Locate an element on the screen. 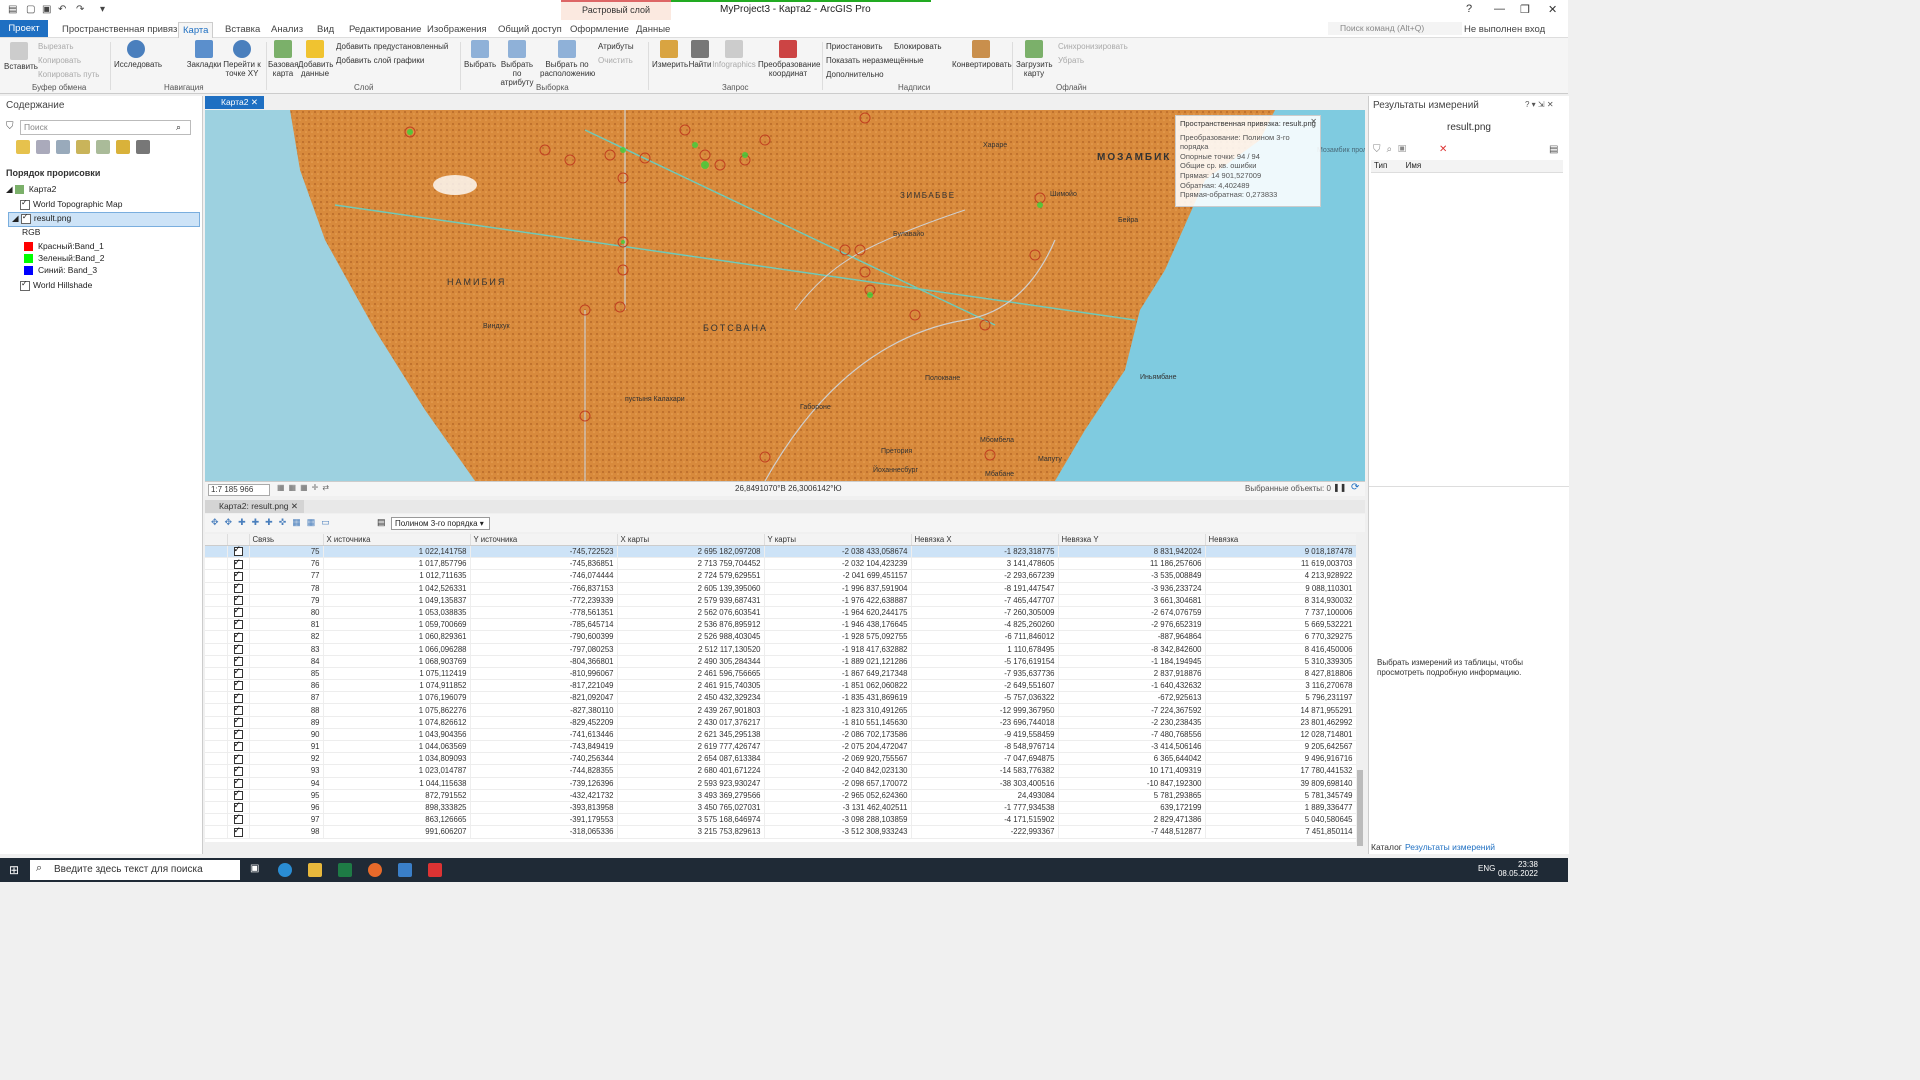  table-cell: 95 is located at coordinates (286, 795).